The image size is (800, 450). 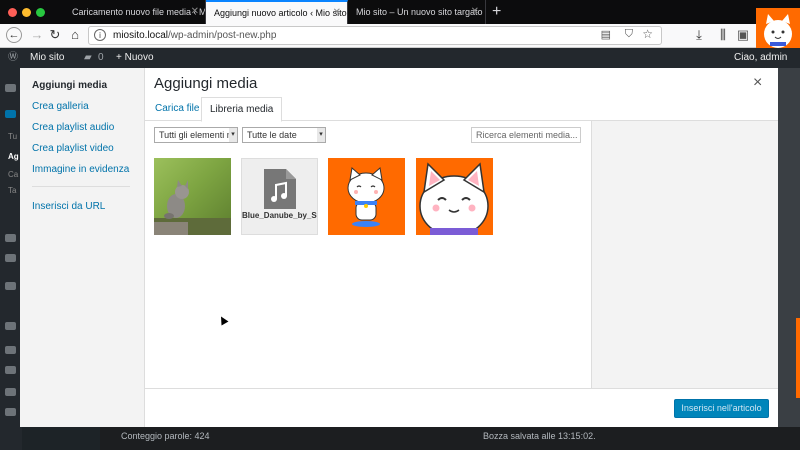 I want to click on url-text: miosito.local/wp-admin/post-new.php, so click(x=195, y=35).